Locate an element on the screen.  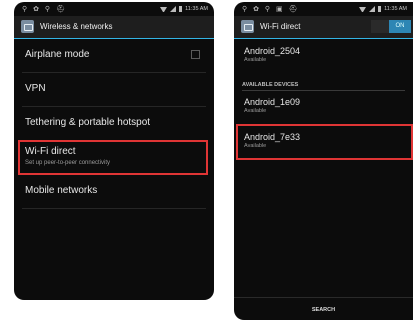
item-title: Mobile networks is located at coordinates (61, 190).